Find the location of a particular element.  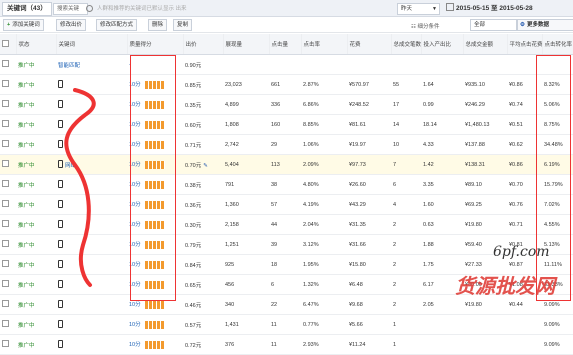

column-header: 点击量 is located at coordinates (285, 44).